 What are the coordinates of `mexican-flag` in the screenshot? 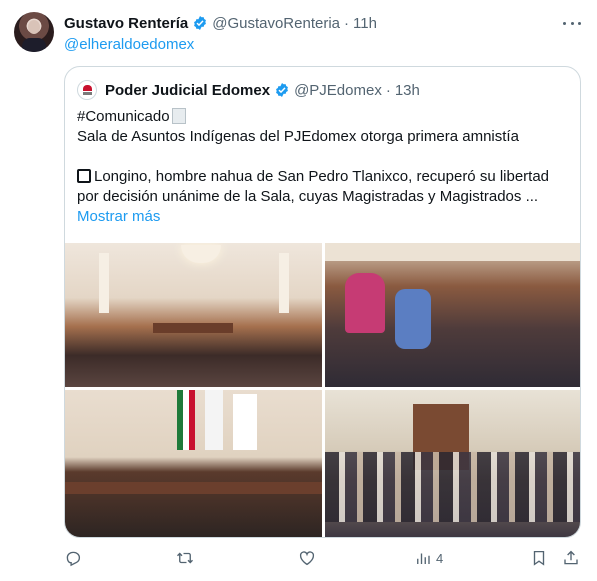 It's located at (186, 420).